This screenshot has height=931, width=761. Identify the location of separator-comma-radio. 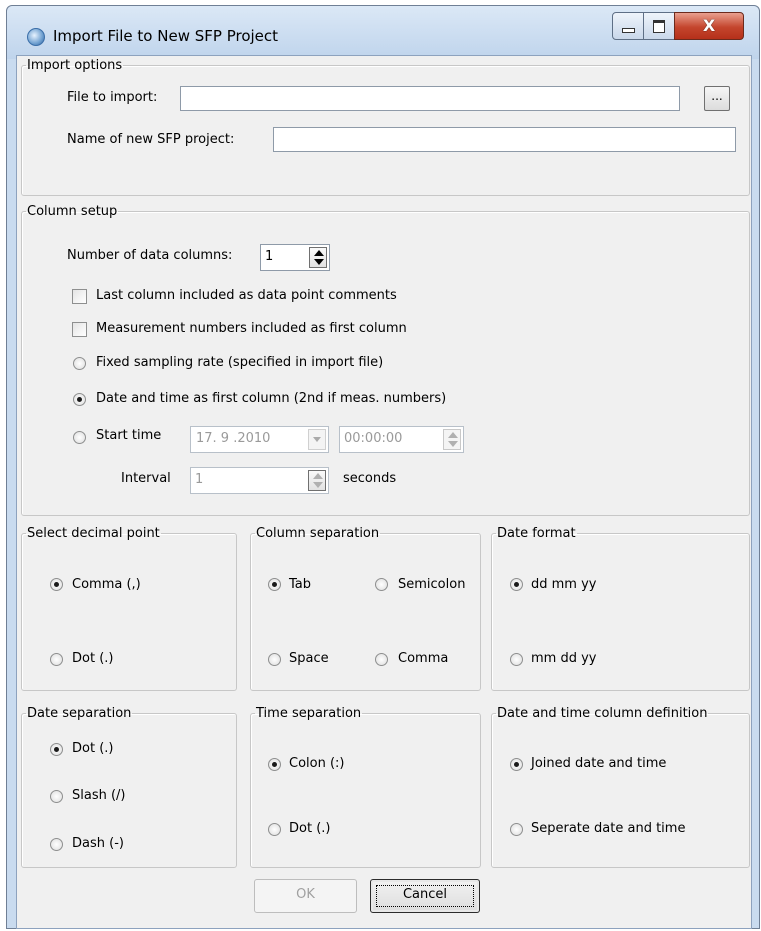
(381, 659).